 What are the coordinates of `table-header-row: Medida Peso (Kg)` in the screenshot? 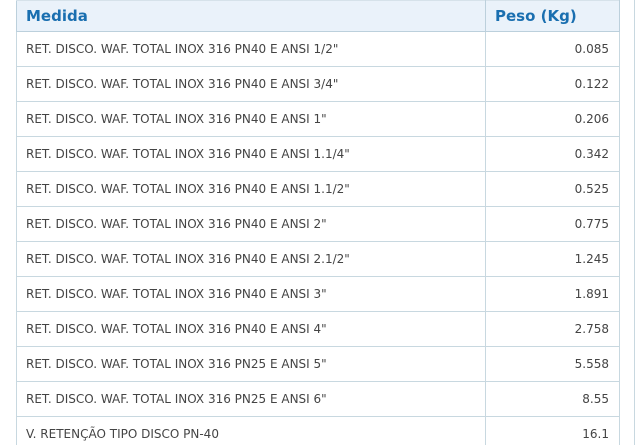 It's located at (318, 16).